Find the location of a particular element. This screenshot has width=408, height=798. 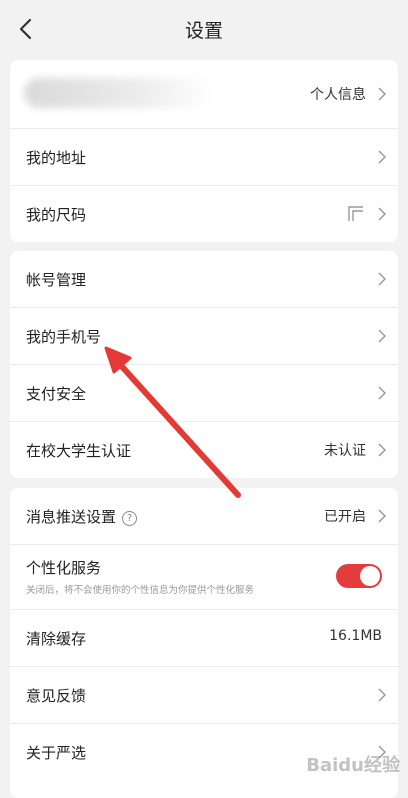

feedback-label: 意见反馈 is located at coordinates (56, 696).